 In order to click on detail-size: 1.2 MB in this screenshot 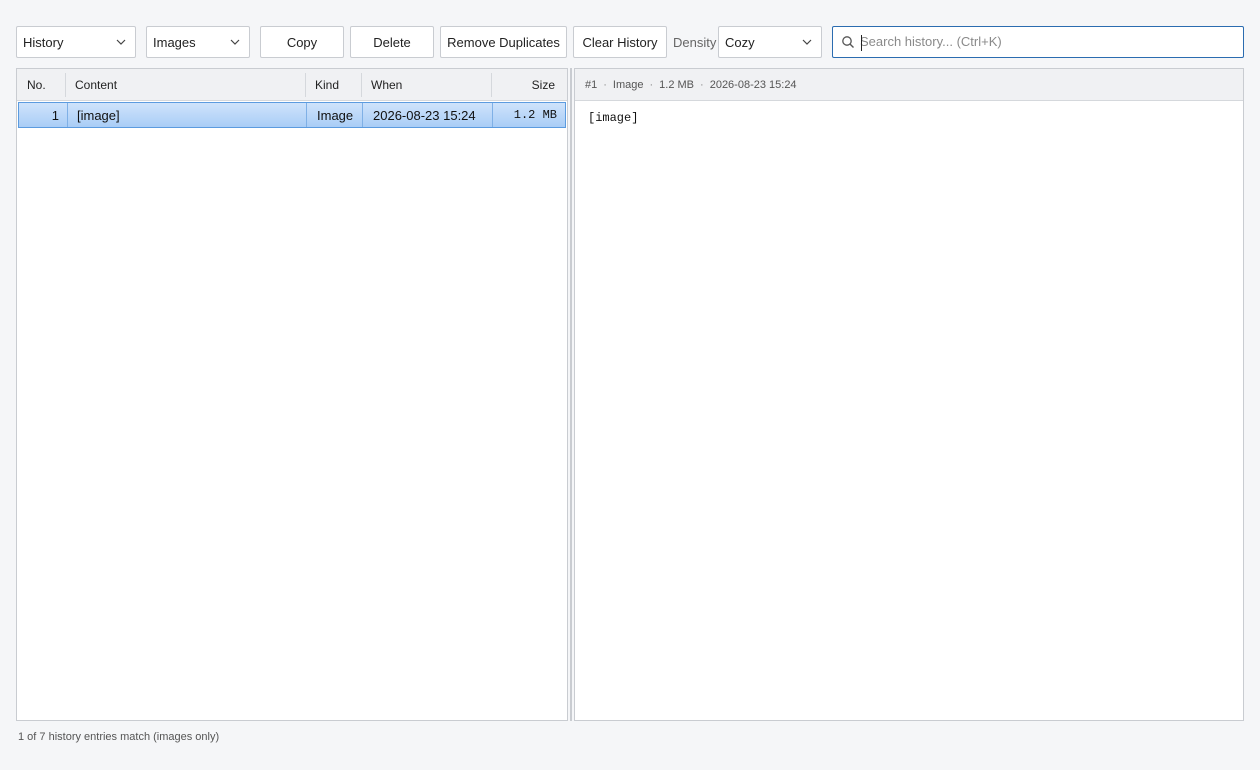, I will do `click(677, 84)`.